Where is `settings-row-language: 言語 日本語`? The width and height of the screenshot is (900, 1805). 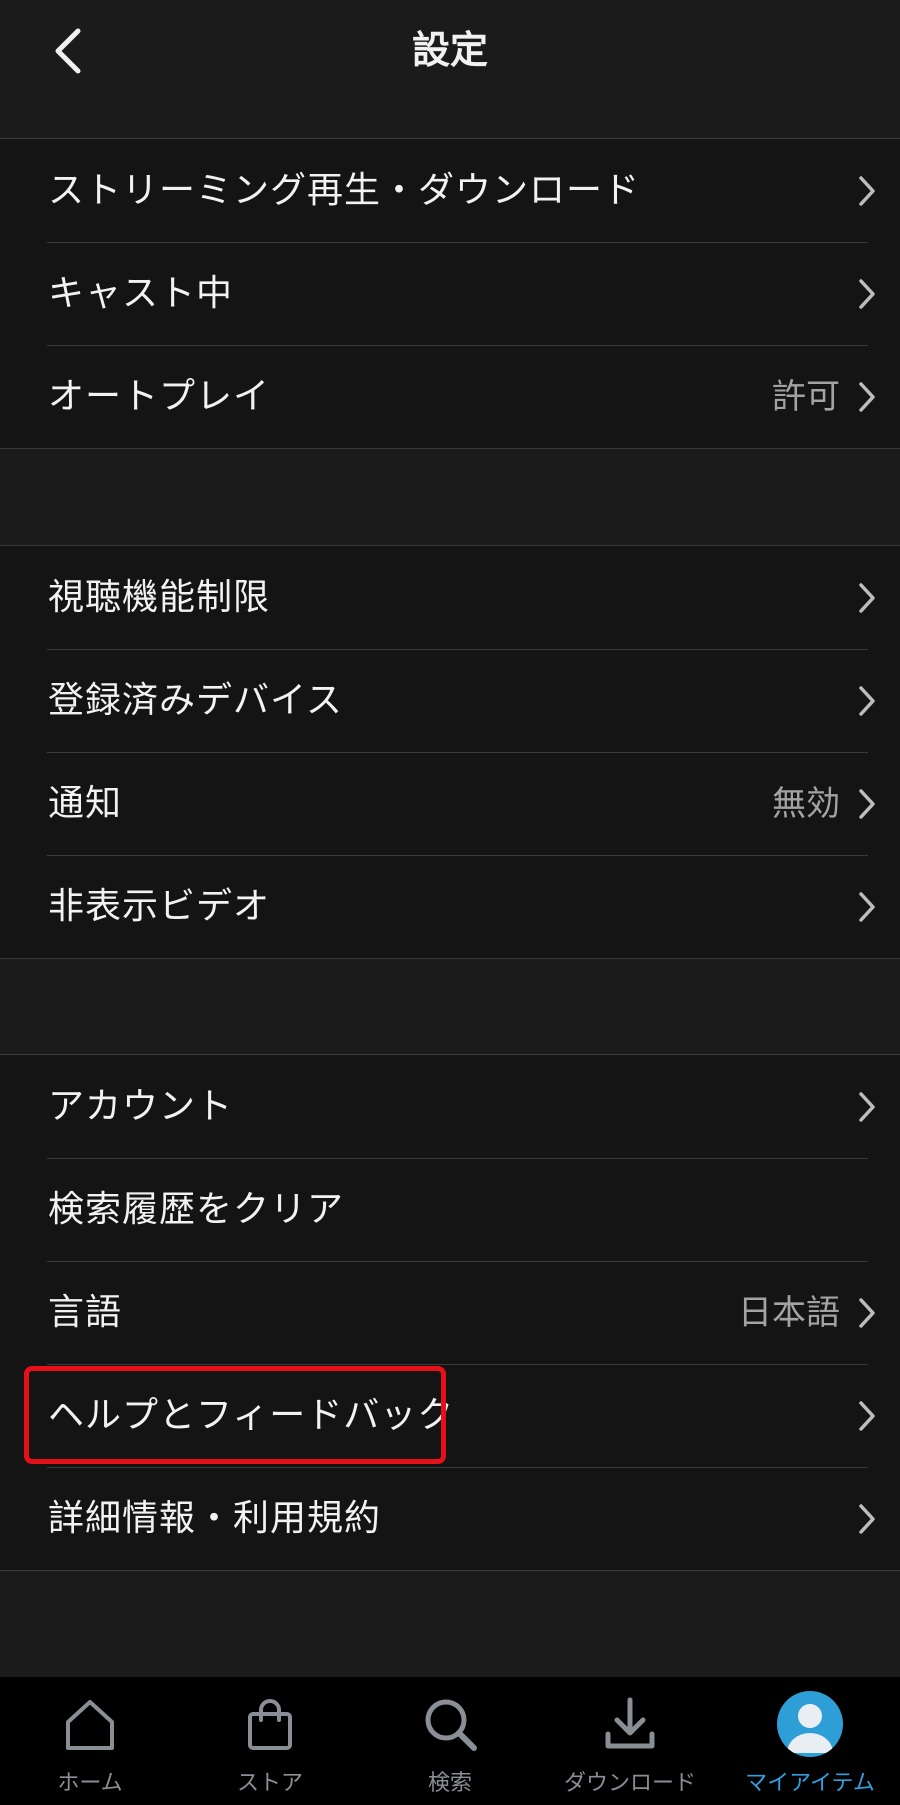 settings-row-language: 言語 日本語 is located at coordinates (450, 1312).